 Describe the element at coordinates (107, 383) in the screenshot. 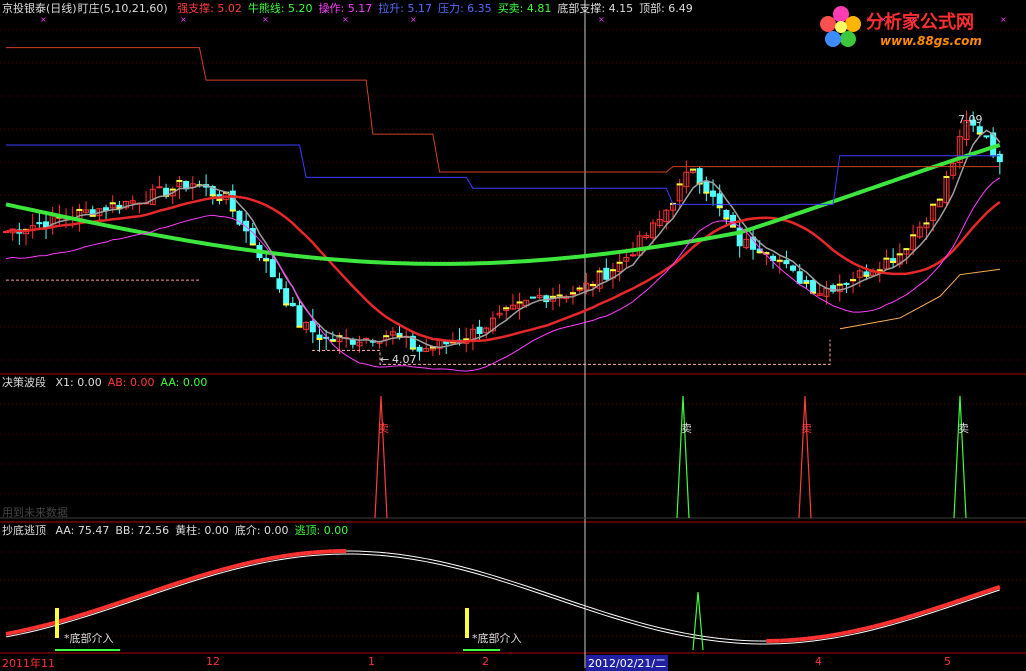

I see `signal-panel-header: 决策波段 X1: 0.00AB: 0.00AA: 0.00` at that location.